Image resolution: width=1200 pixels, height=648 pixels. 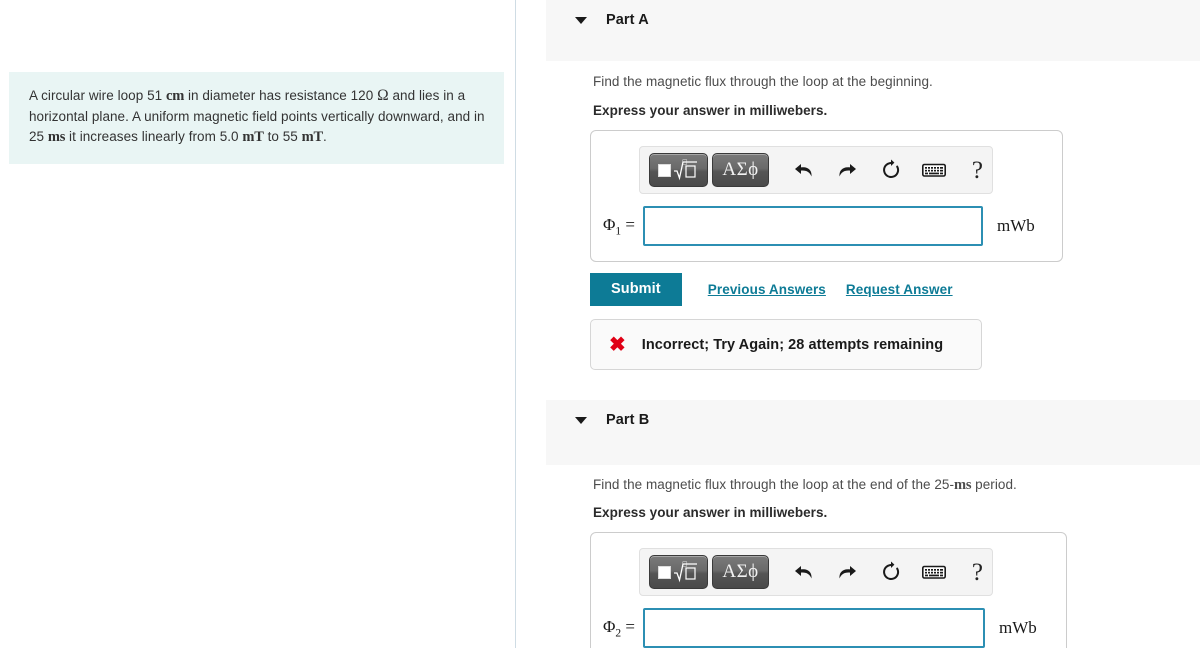 I want to click on part-a-answer-panel: □ ΑΣϕ ? Φ1 = mWb, so click(x=826, y=196).